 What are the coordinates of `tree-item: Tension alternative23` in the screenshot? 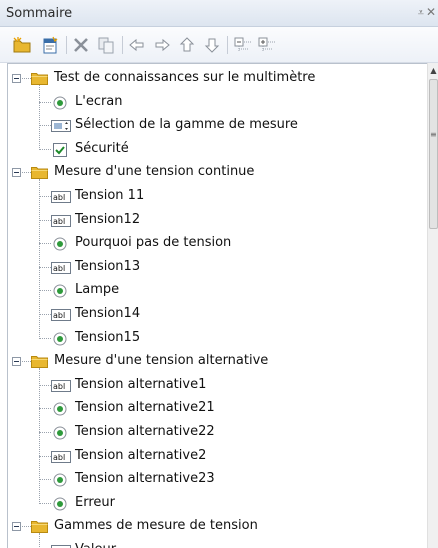 It's located at (213, 479).